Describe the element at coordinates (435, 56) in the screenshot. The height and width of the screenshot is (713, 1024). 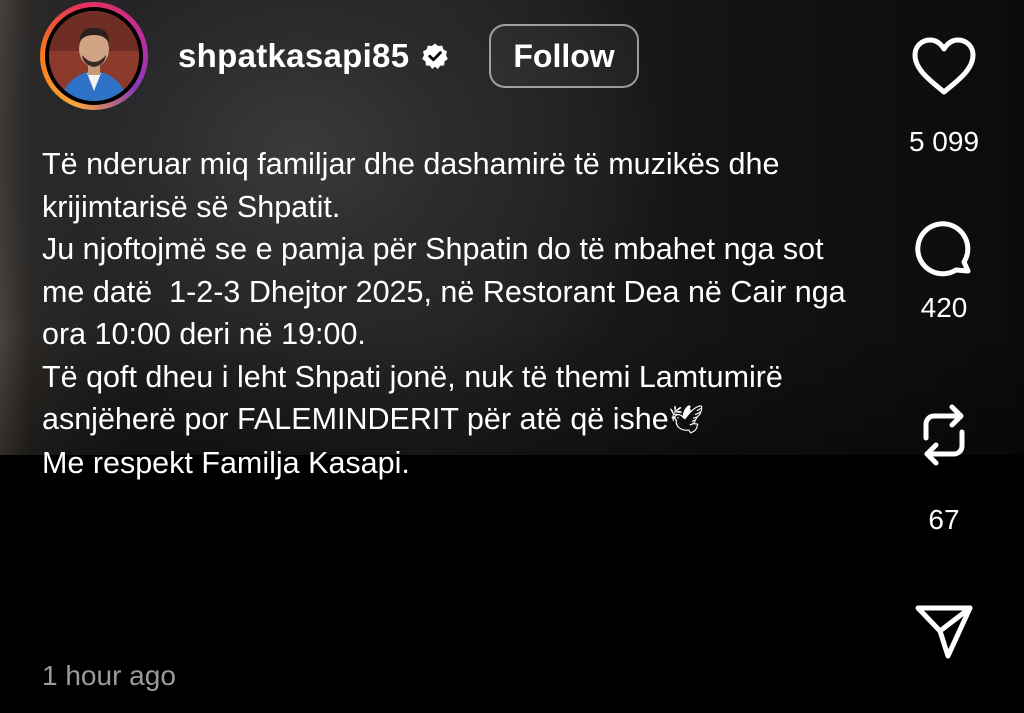
I see `verified-badge-icon` at that location.